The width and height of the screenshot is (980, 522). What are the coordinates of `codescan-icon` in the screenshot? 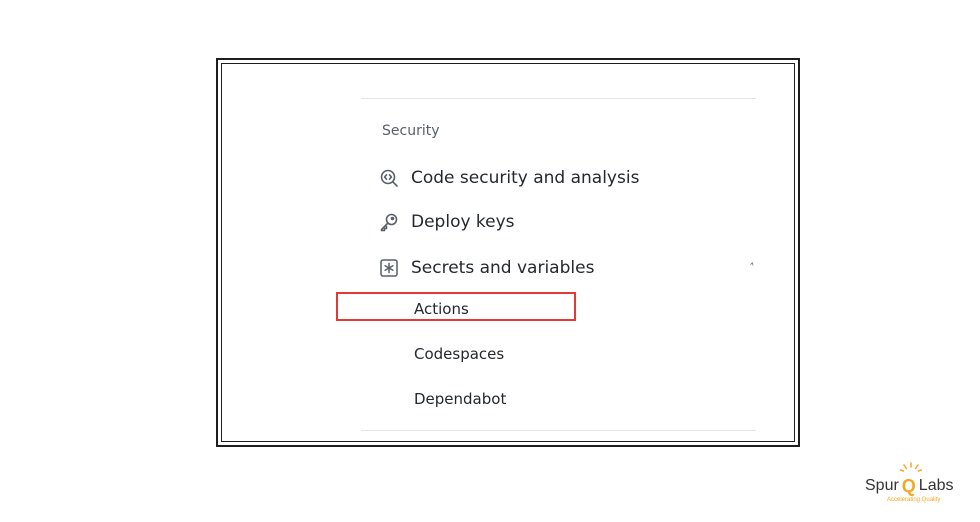 It's located at (389, 178).